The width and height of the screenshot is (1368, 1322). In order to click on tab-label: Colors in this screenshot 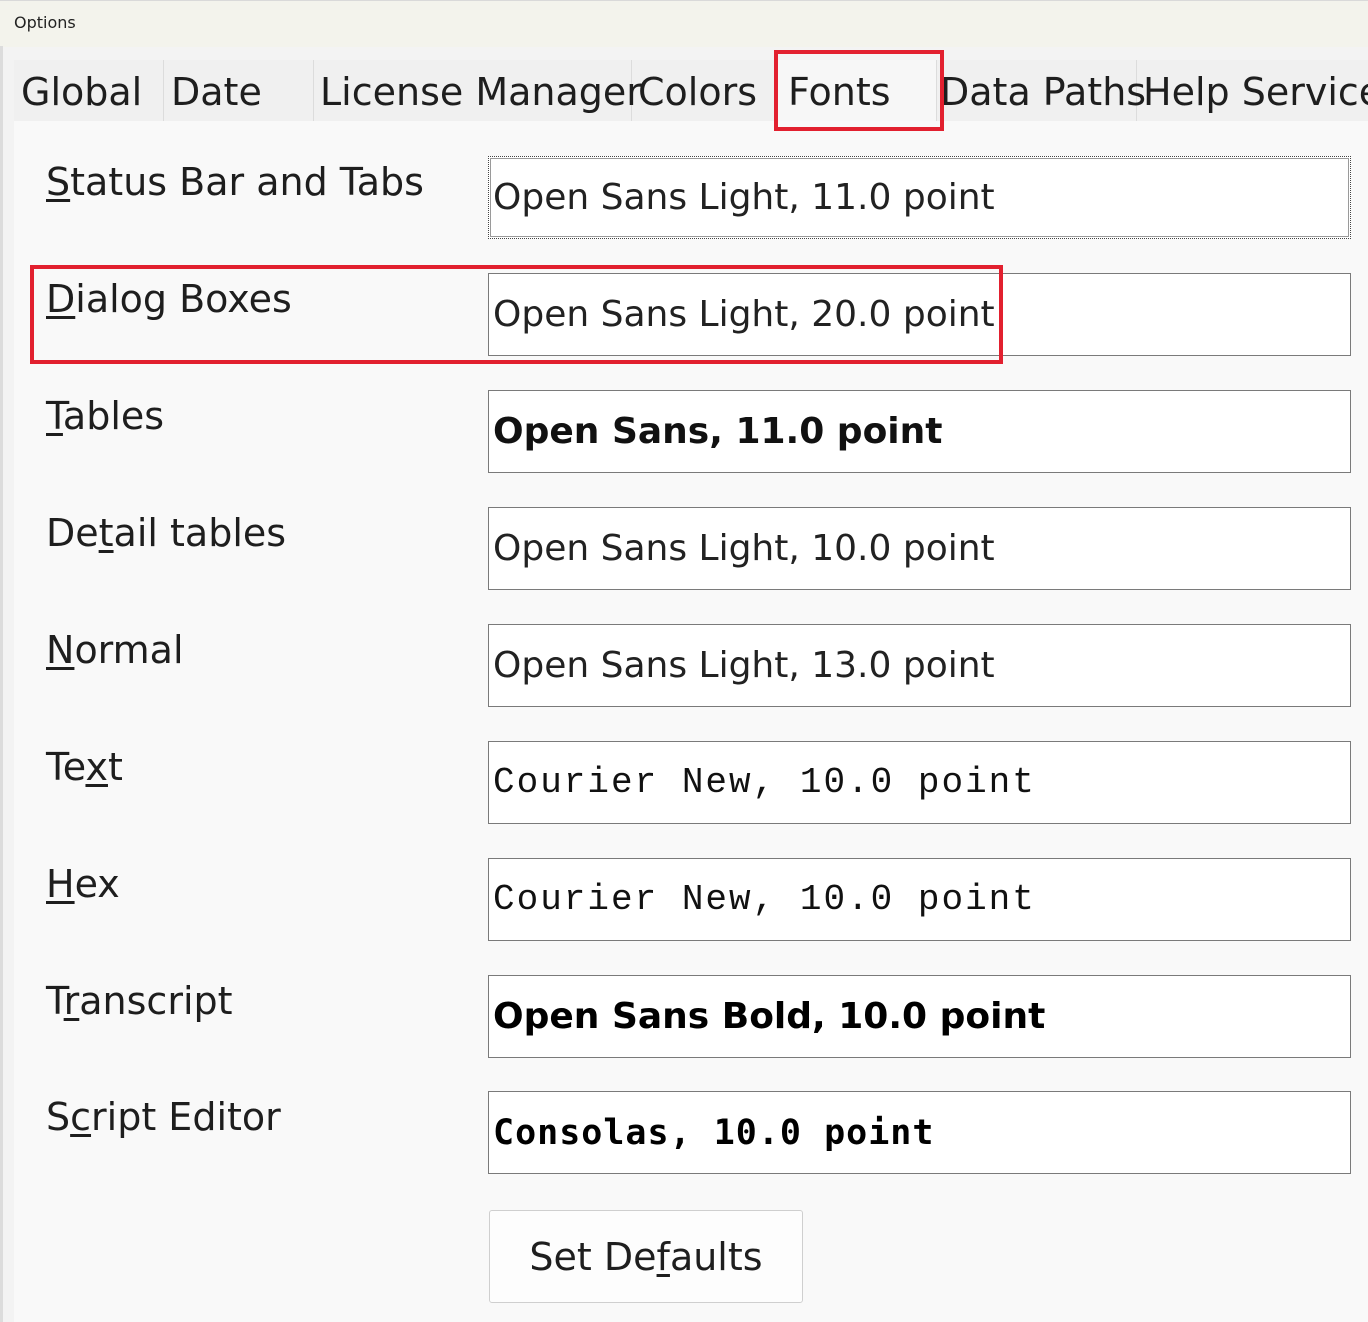, I will do `click(698, 92)`.